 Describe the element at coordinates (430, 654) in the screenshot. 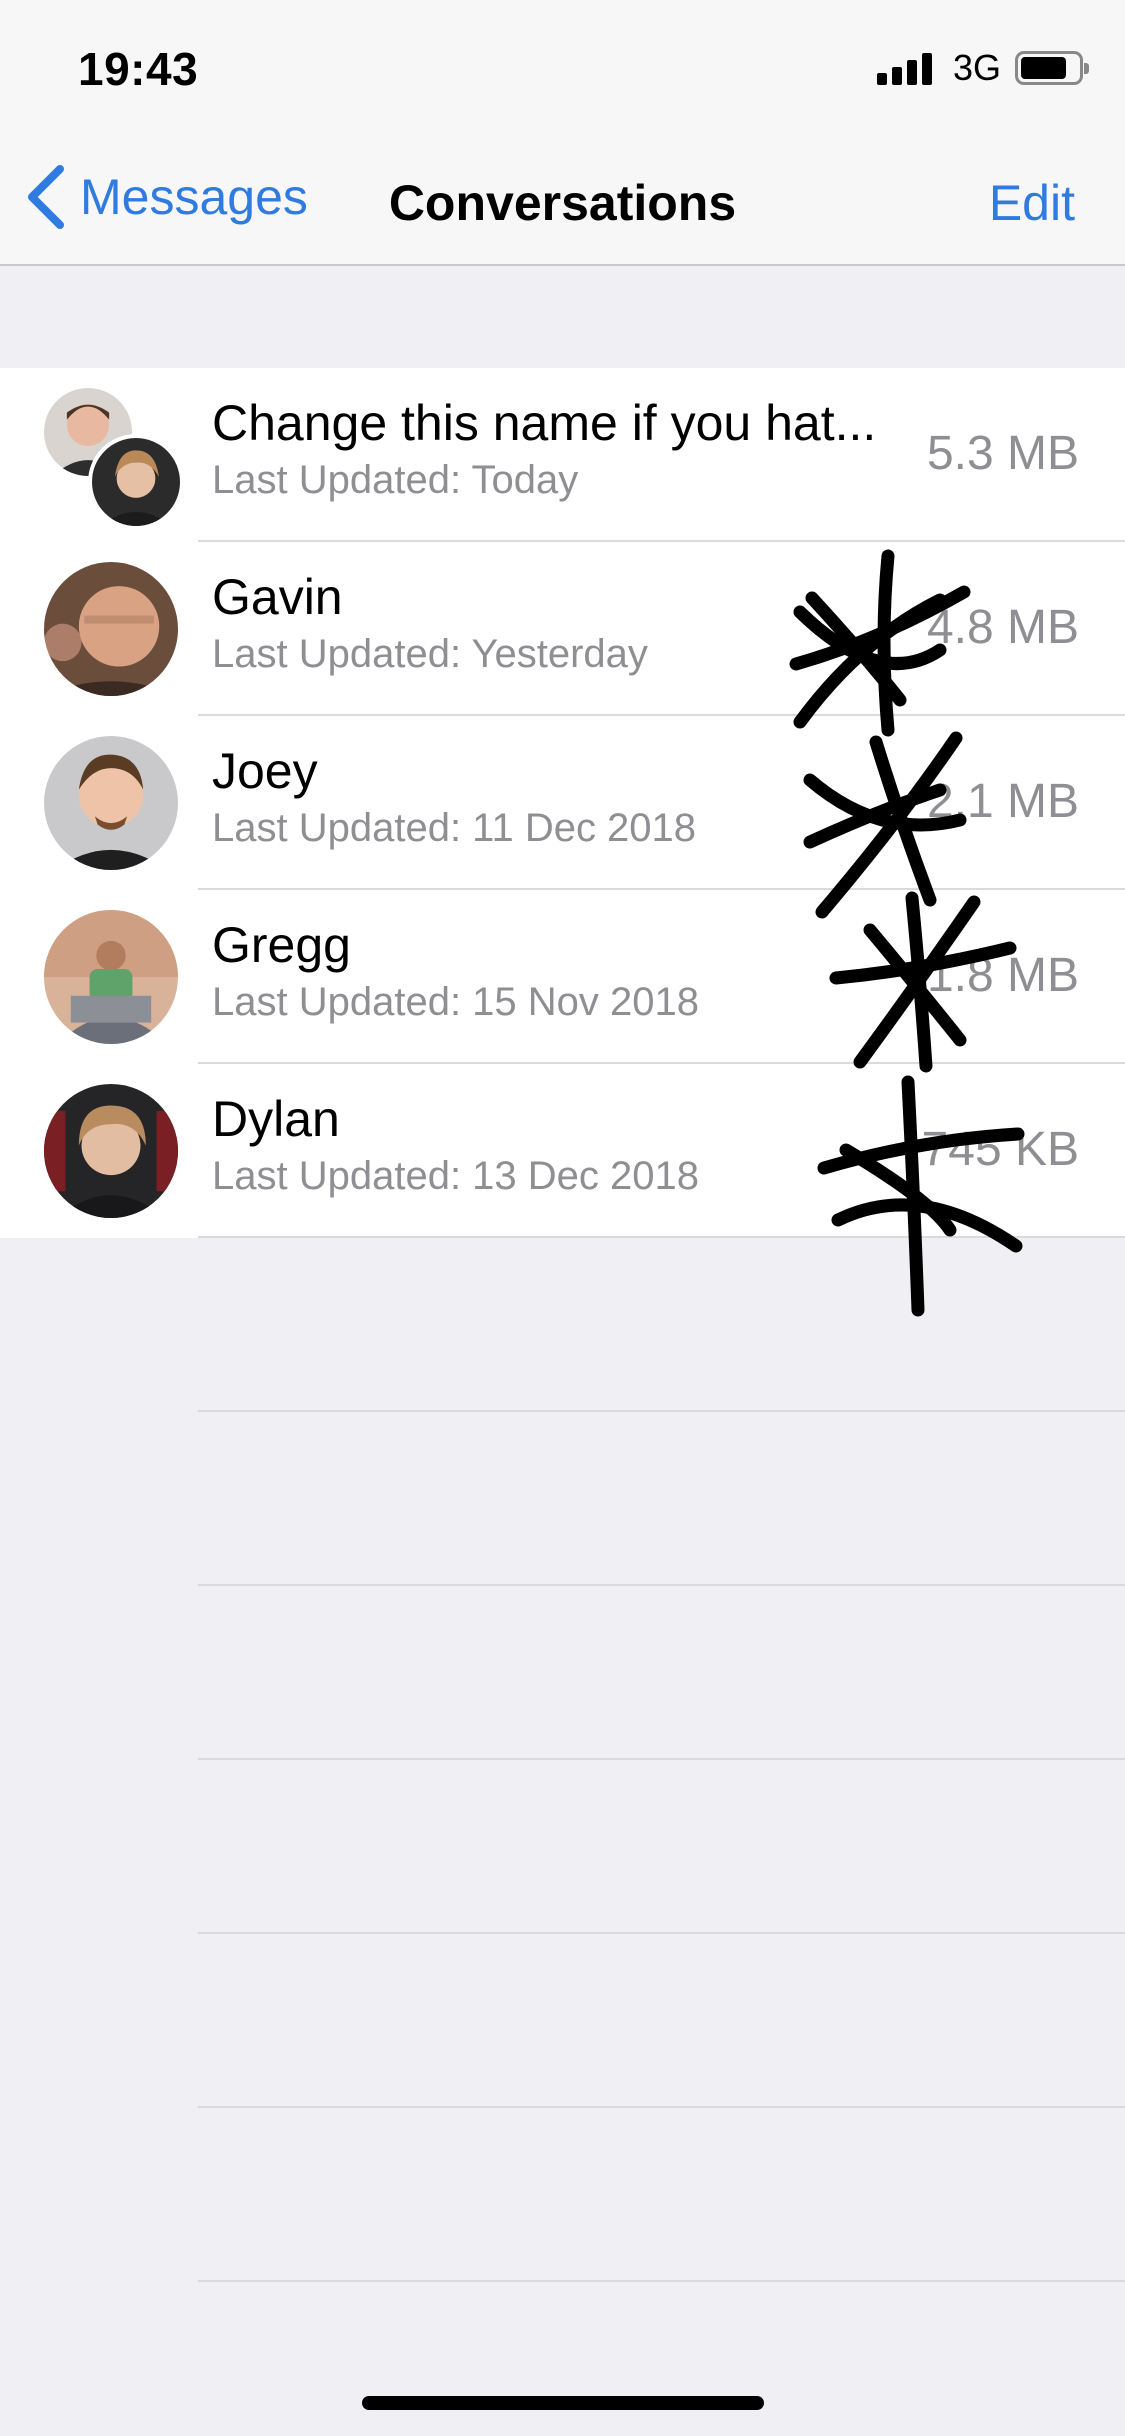

I see `last-updated: Last Updated: Yesterday` at that location.